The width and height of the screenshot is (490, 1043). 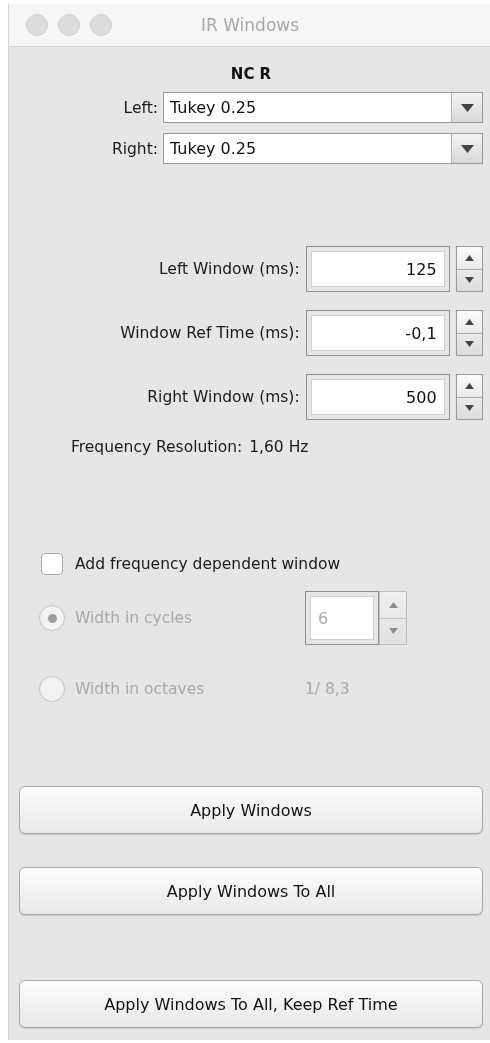 What do you see at coordinates (210, 333) in the screenshot?
I see `field-label: Window Ref Time (ms):` at bounding box center [210, 333].